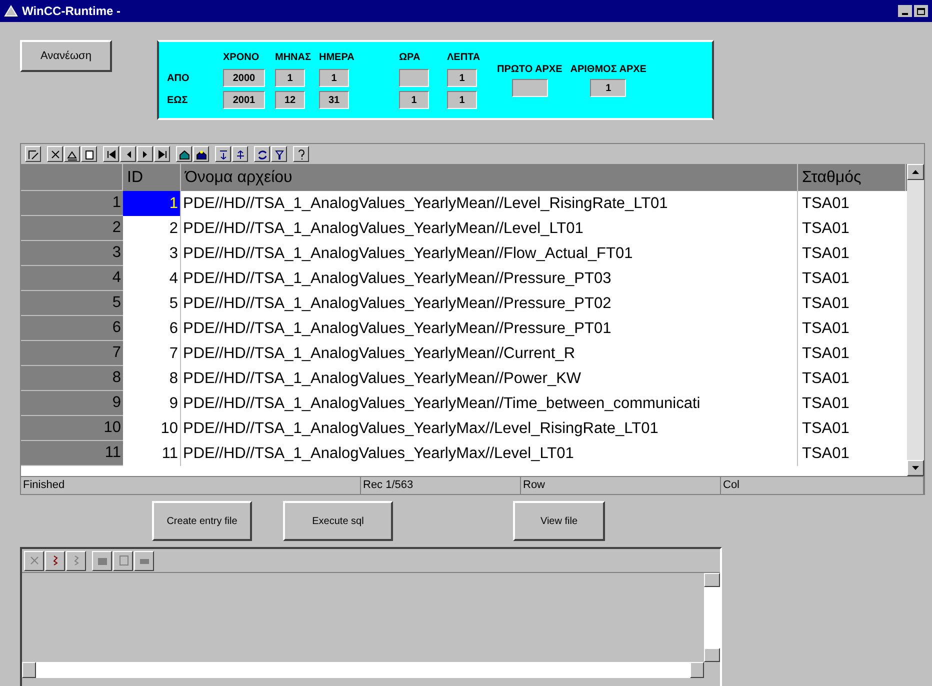 The image size is (932, 686). Describe the element at coordinates (89, 154) in the screenshot. I see `page-icon` at that location.